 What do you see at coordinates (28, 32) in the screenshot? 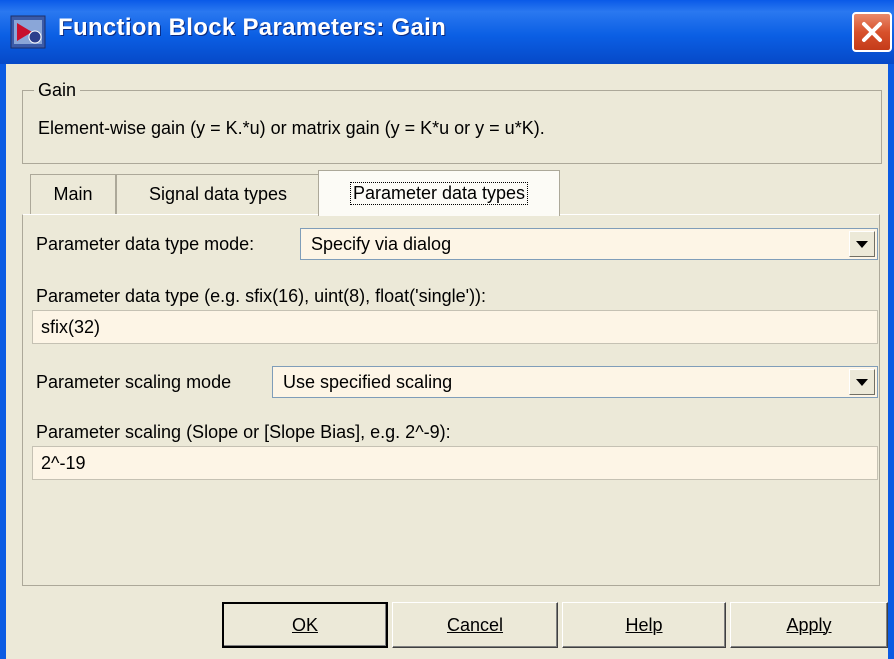
I see `simulink-block-icon` at bounding box center [28, 32].